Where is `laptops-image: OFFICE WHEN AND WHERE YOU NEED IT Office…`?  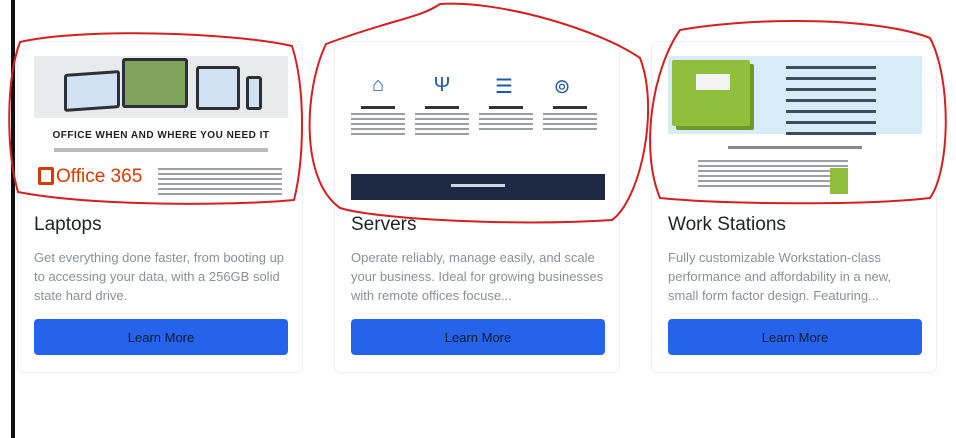 laptops-image: OFFICE WHEN AND WHERE YOU NEED IT Office… is located at coordinates (161, 128).